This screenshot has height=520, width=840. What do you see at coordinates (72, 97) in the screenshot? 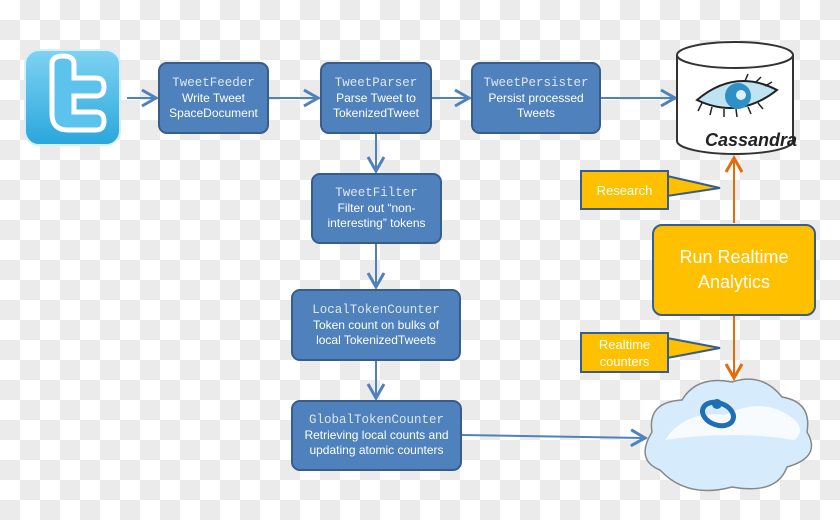
I see `twitter-logo-icon` at bounding box center [72, 97].